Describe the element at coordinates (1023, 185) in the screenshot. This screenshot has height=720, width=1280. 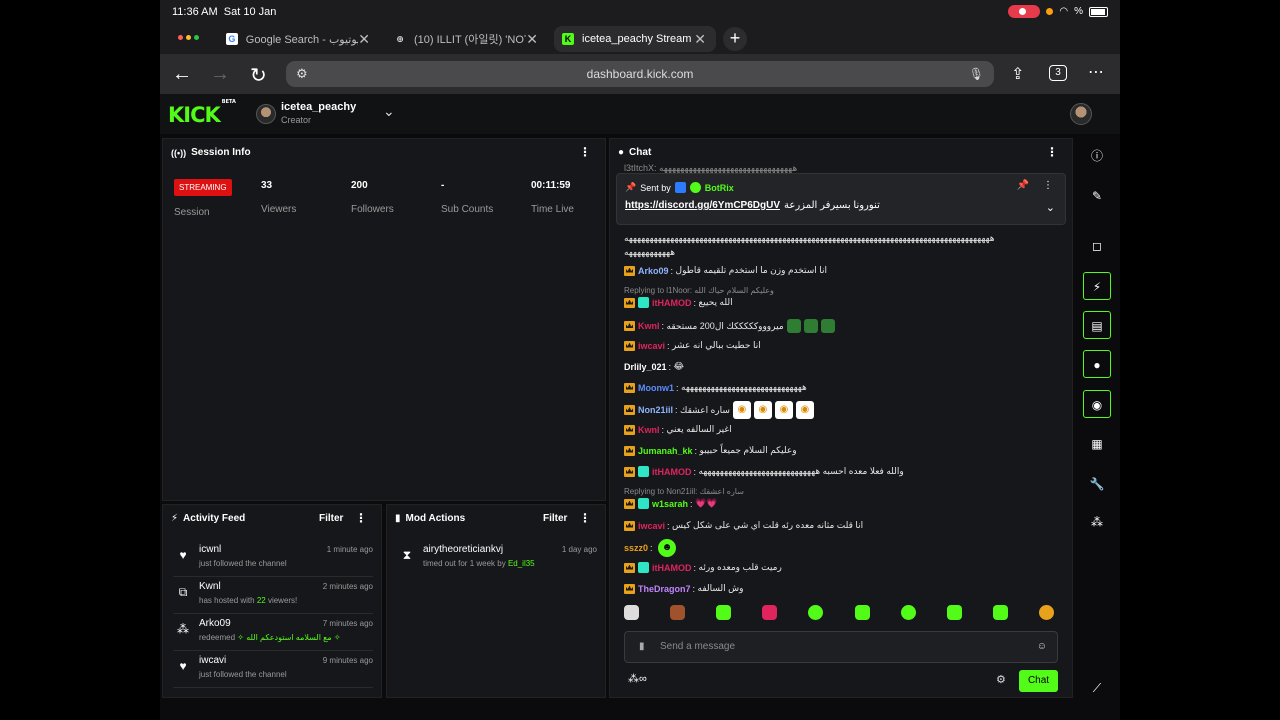
I see `unpin-icon: 📌` at that location.